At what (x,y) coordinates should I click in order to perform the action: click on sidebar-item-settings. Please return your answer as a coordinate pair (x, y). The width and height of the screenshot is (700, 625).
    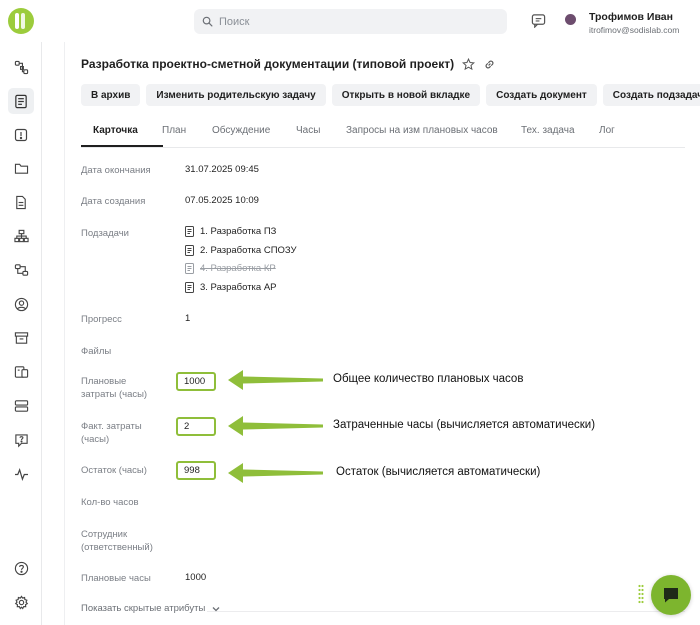
    Looking at the image, I should click on (21, 602).